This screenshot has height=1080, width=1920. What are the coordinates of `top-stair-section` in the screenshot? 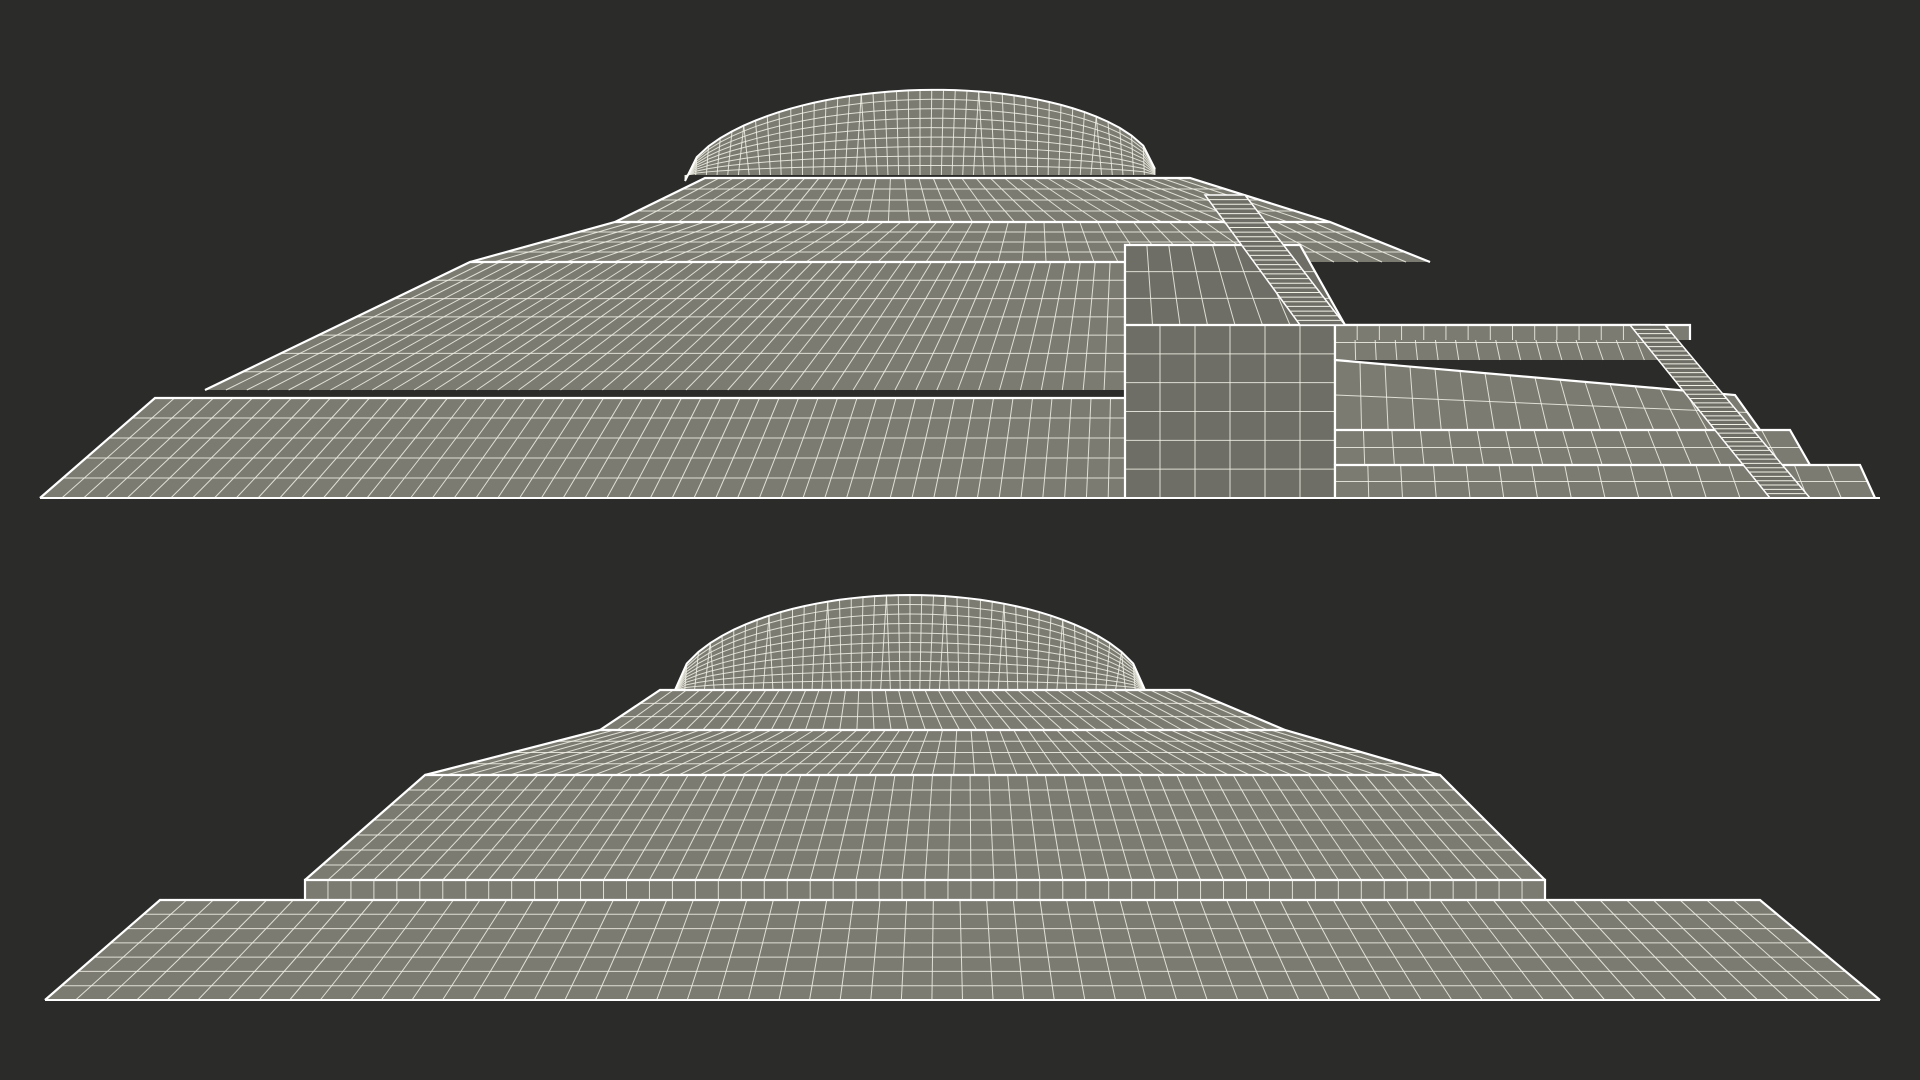 It's located at (1500, 346).